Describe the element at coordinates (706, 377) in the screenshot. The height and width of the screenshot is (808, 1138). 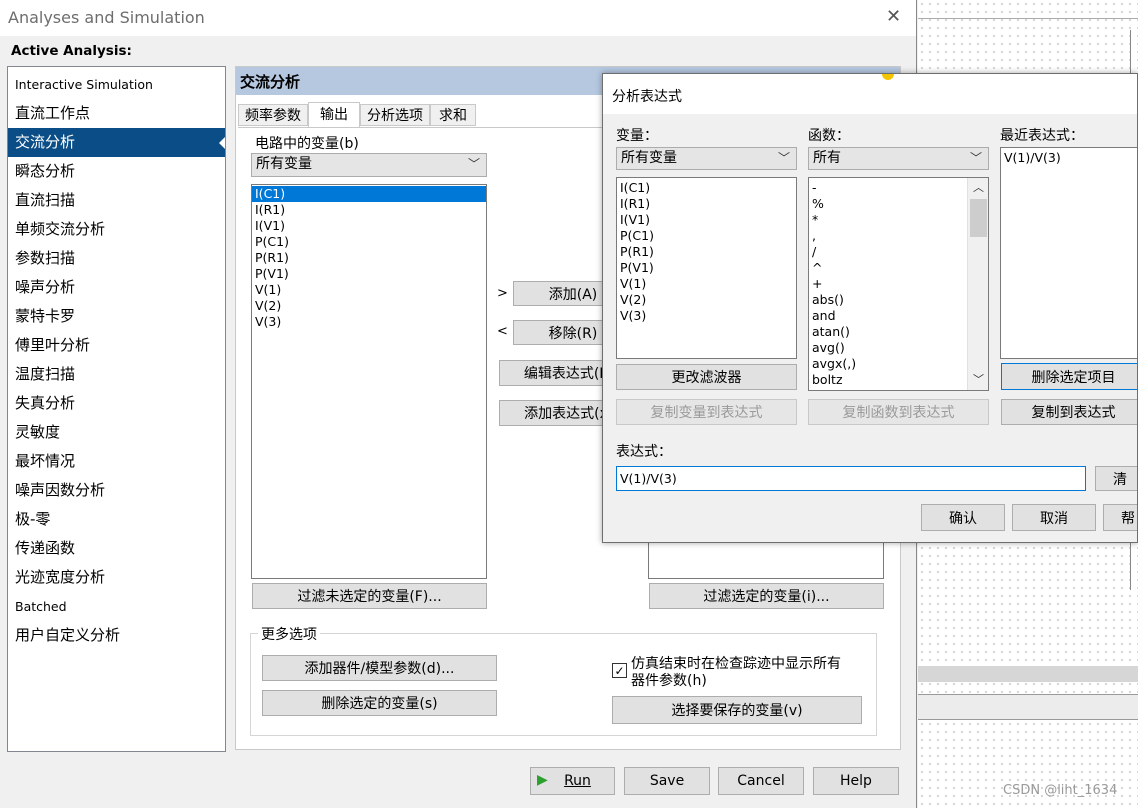
I see `change-filter-button: 更改滤波器` at that location.